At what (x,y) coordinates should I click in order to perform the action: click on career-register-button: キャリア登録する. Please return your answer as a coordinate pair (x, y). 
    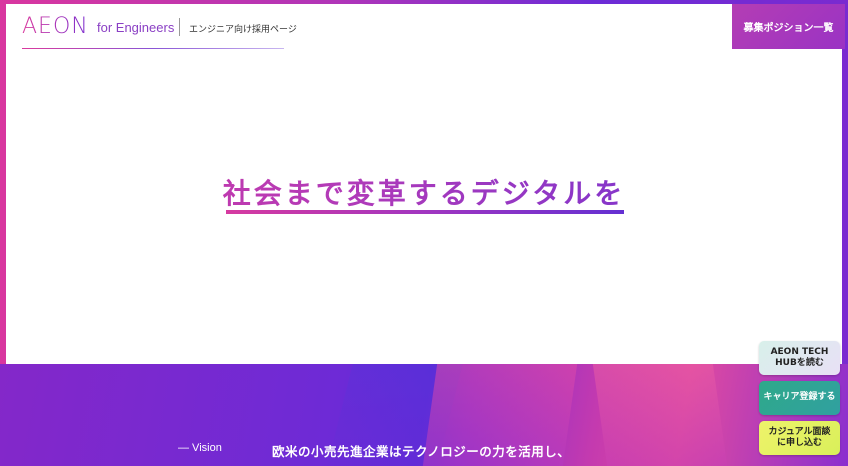
    Looking at the image, I should click on (799, 398).